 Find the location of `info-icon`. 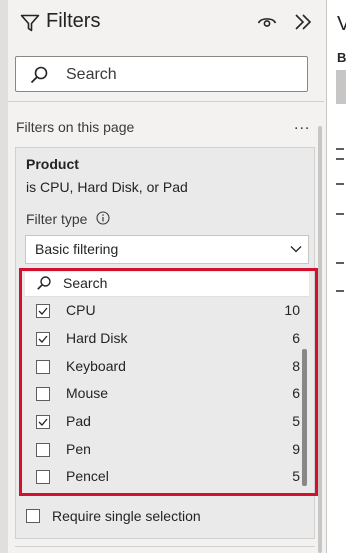

info-icon is located at coordinates (103, 218).